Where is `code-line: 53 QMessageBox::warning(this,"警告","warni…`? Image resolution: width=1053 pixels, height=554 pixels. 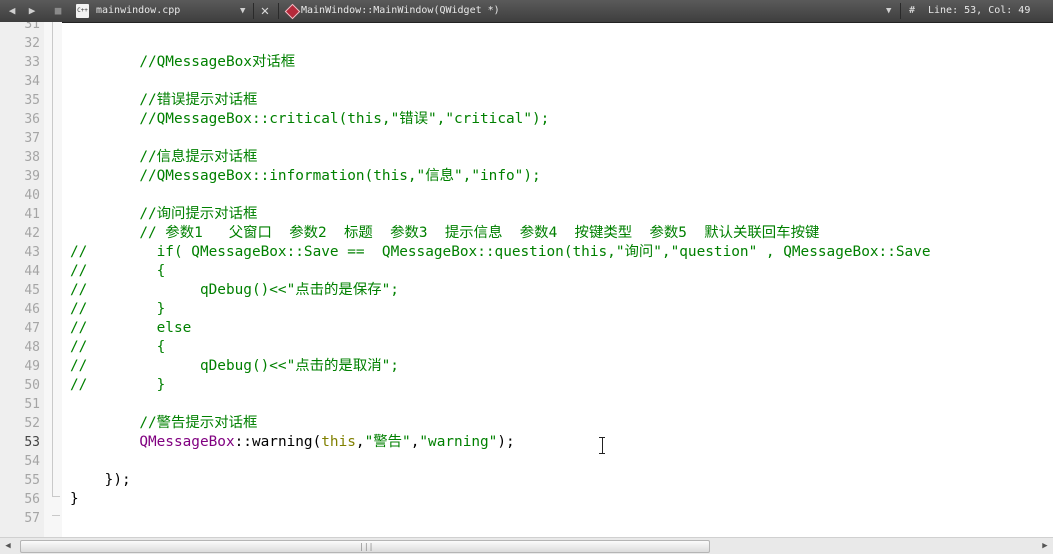
code-line: 53 QMessageBox::warning(this,"警告","warni… is located at coordinates (526, 442).